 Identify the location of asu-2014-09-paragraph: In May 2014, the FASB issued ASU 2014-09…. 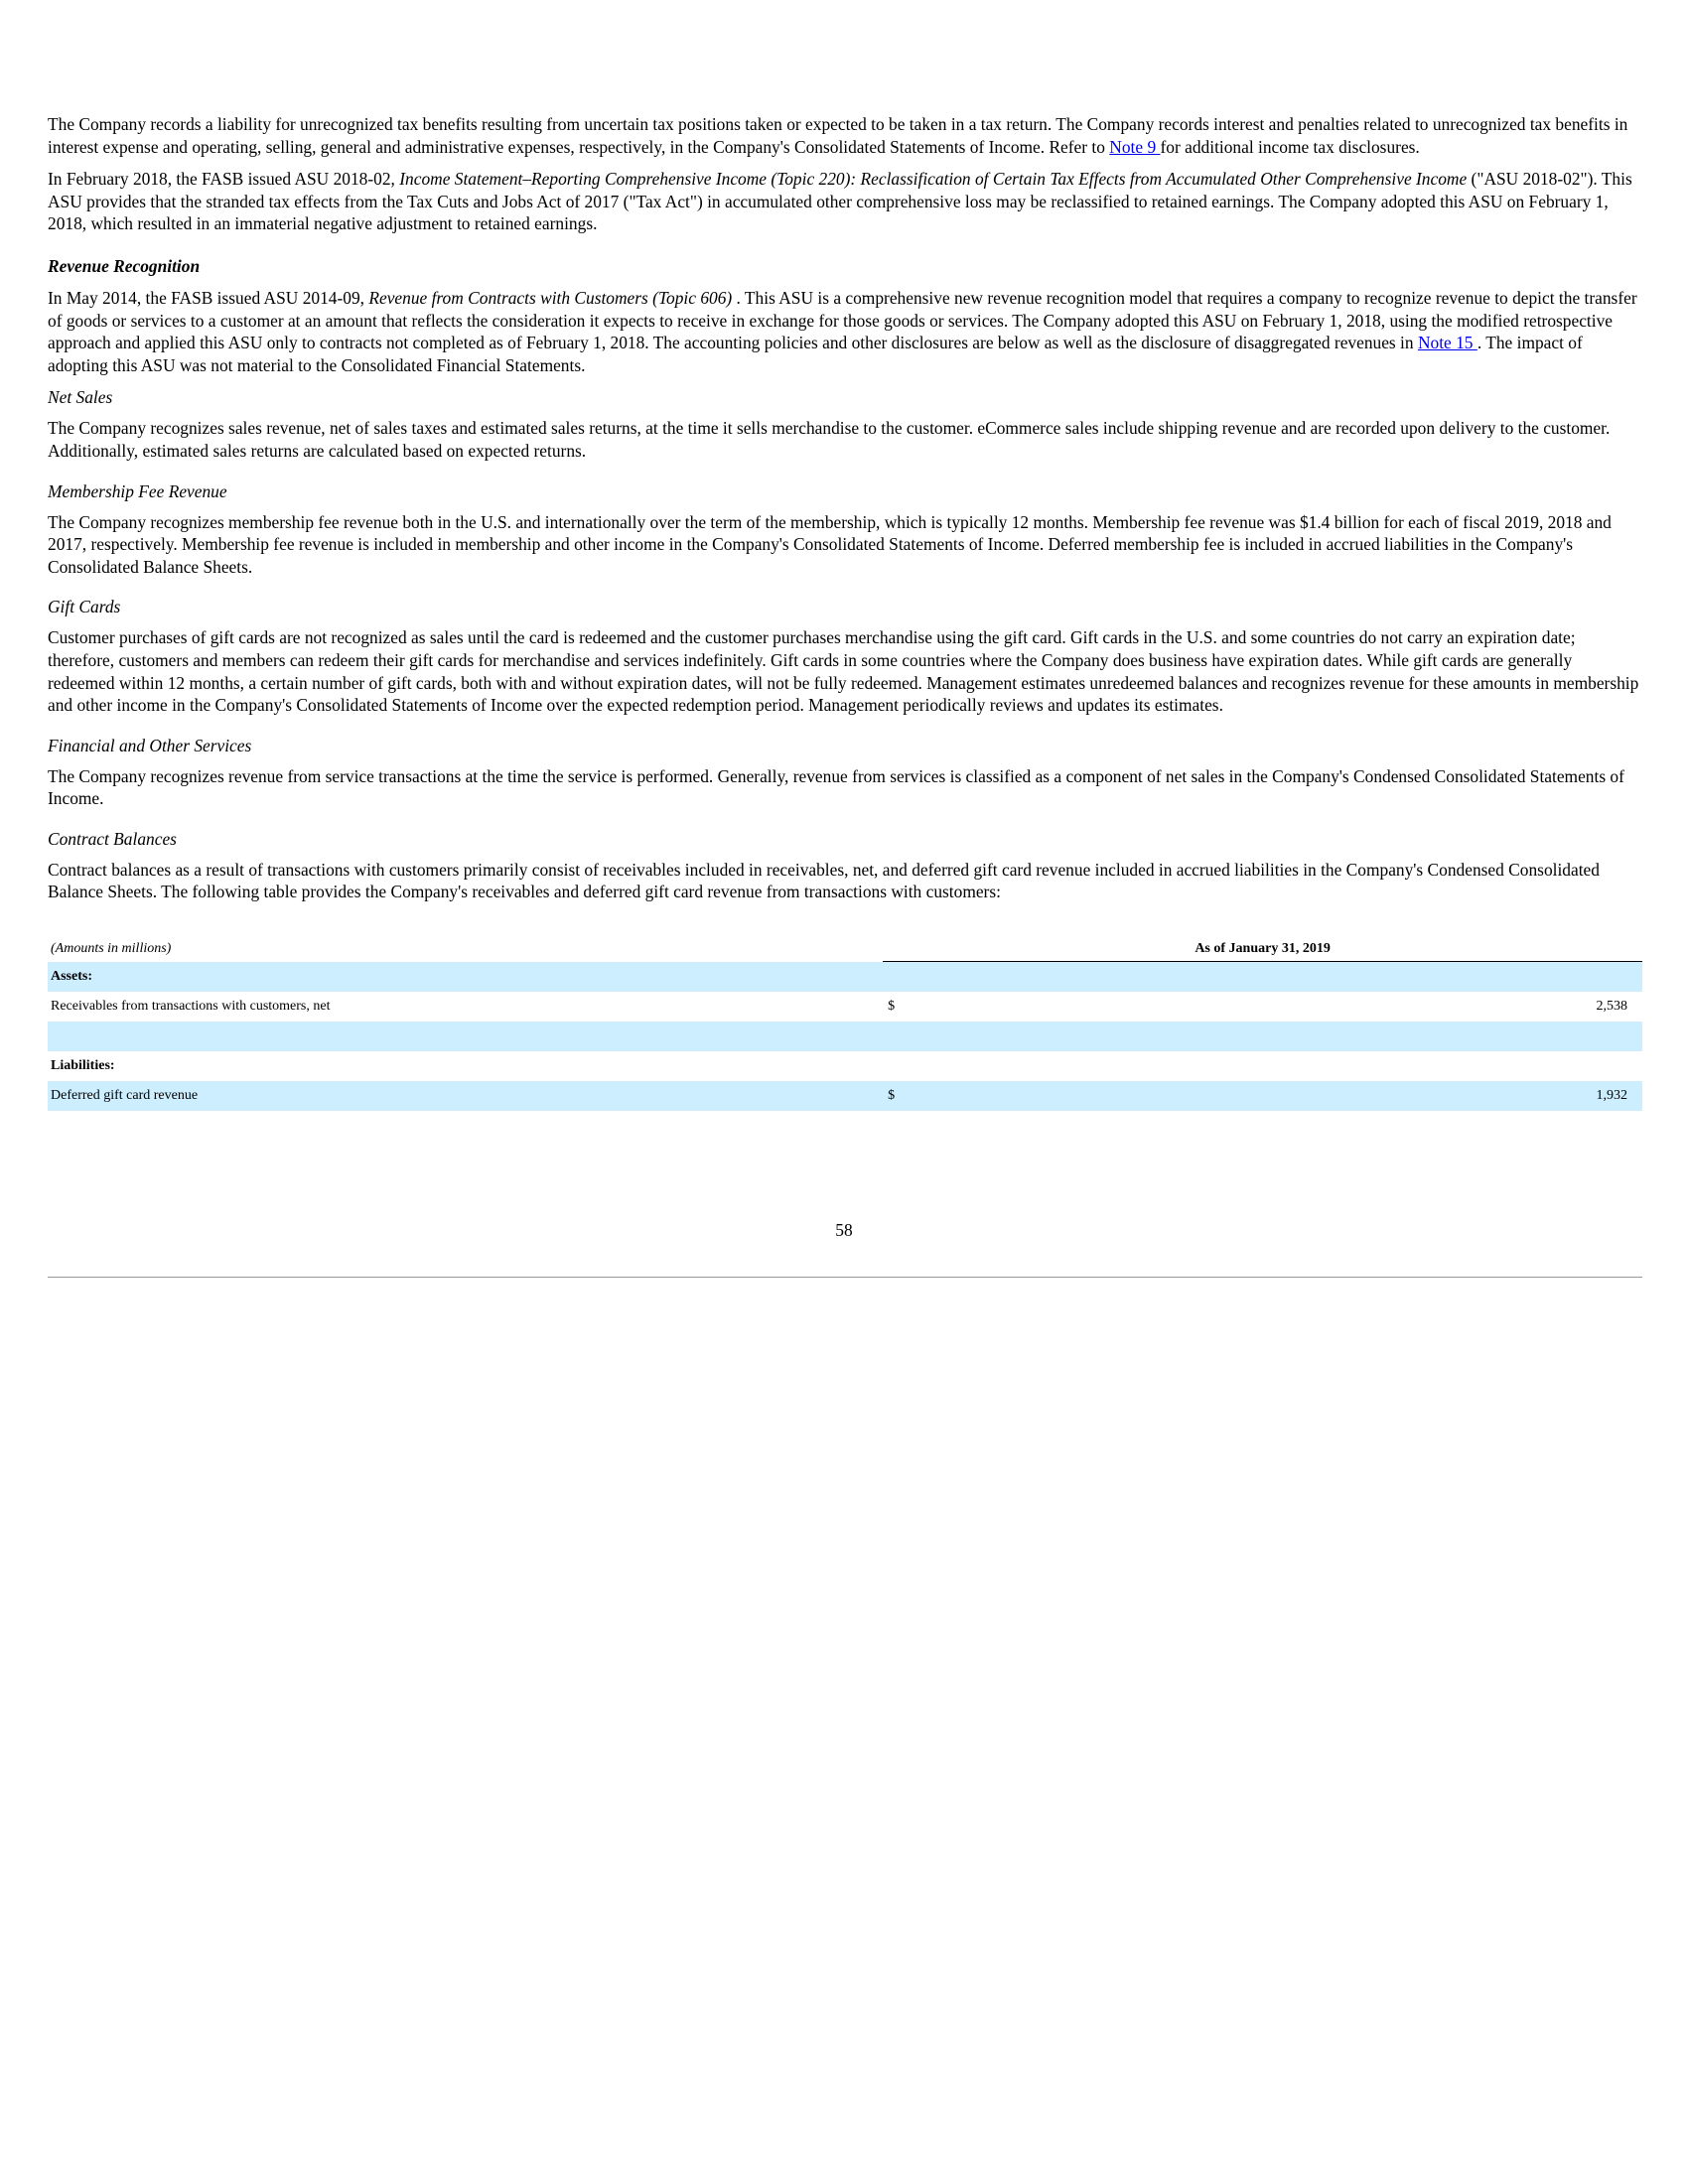
(845, 331).